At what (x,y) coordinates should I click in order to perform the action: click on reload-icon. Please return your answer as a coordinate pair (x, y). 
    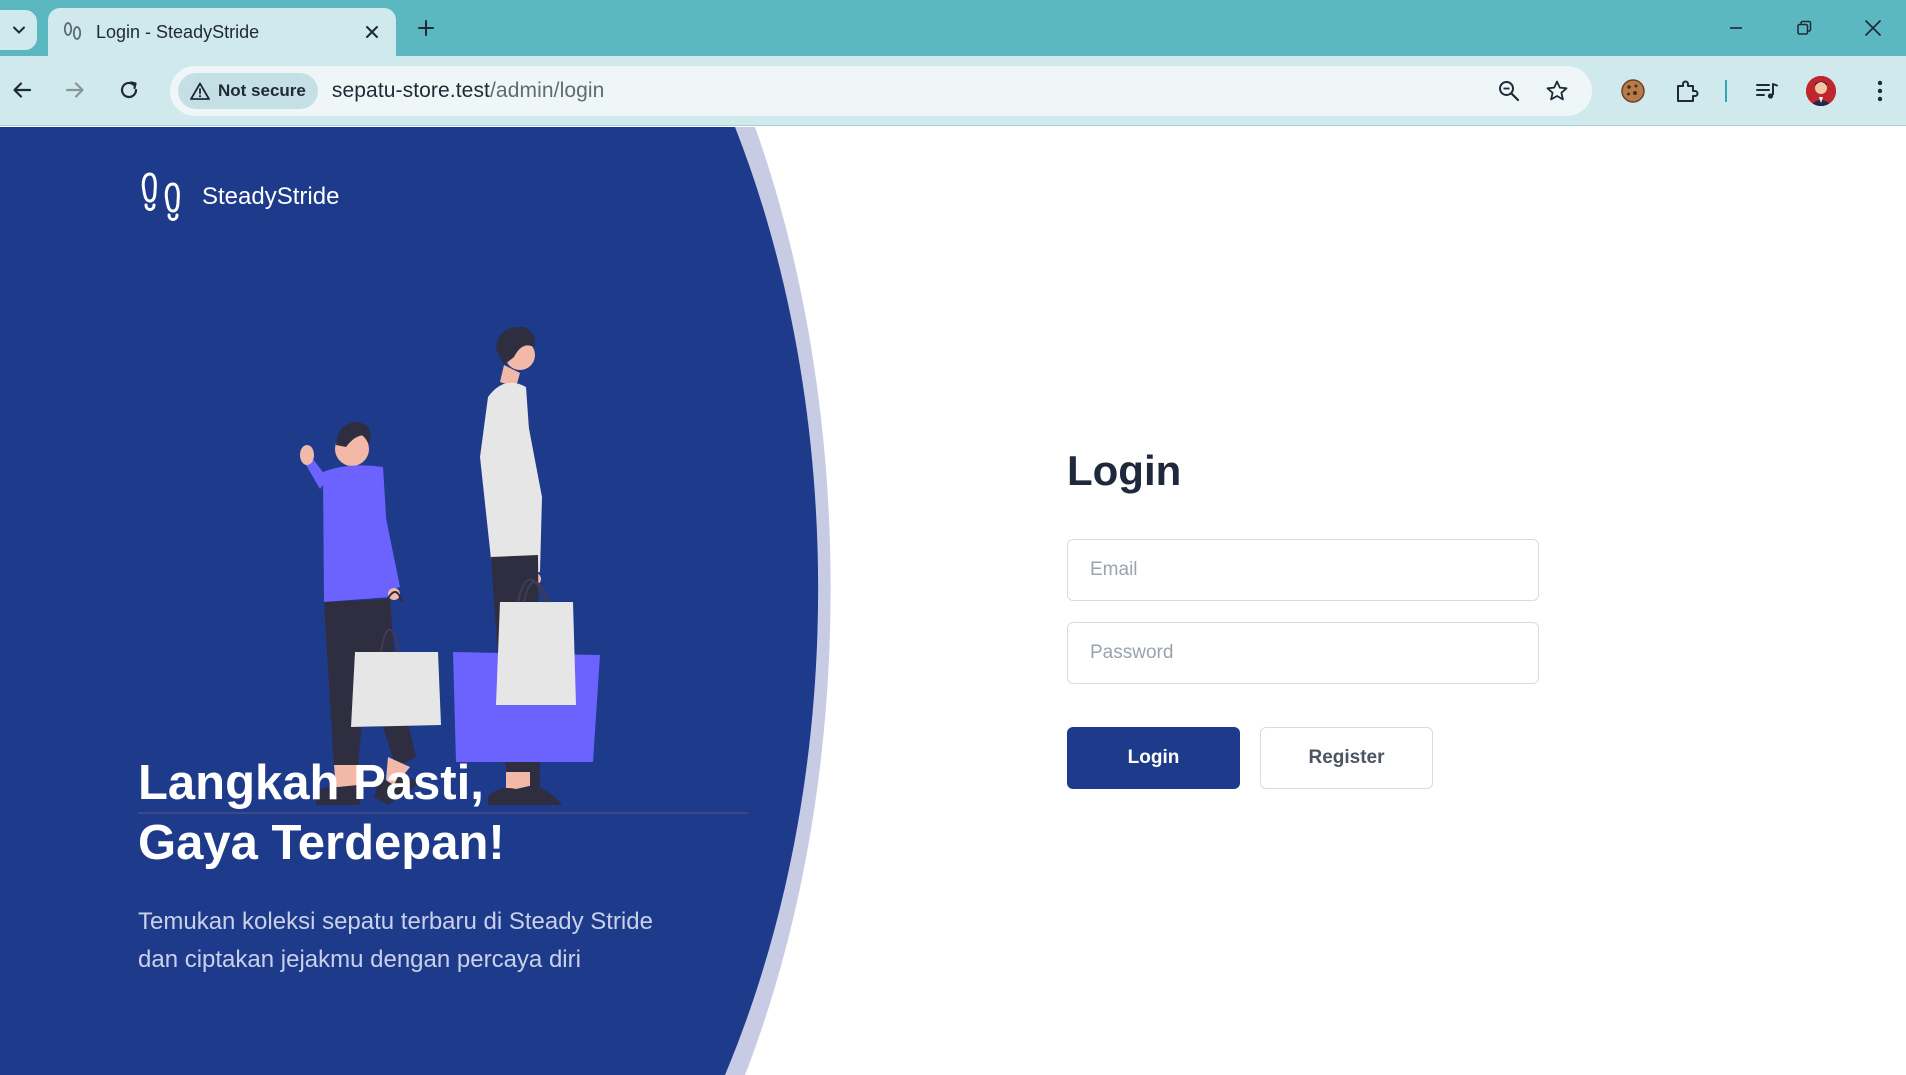
    Looking at the image, I should click on (129, 90).